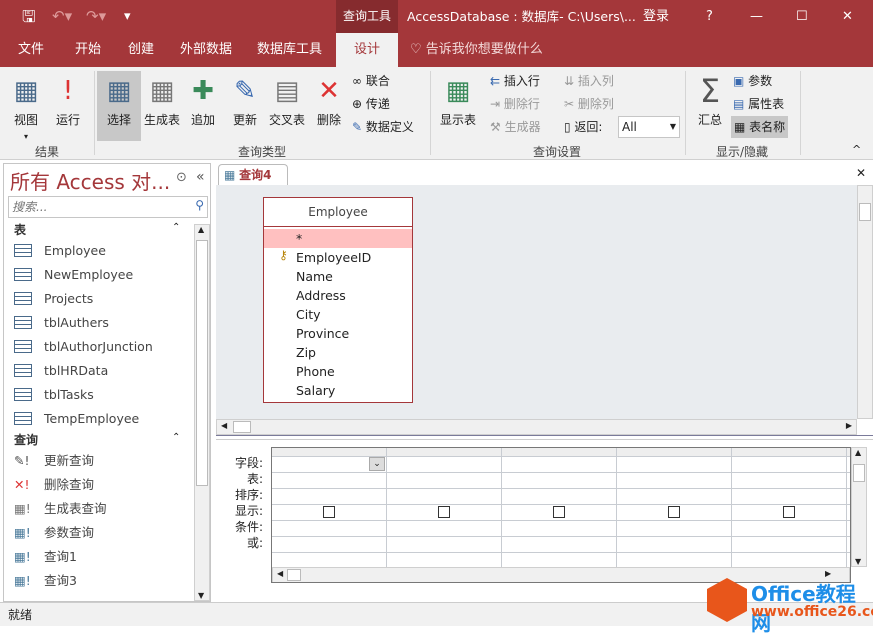 The height and width of the screenshot is (636, 873). Describe the element at coordinates (544, 437) in the screenshot. I see `pane-splitter` at that location.